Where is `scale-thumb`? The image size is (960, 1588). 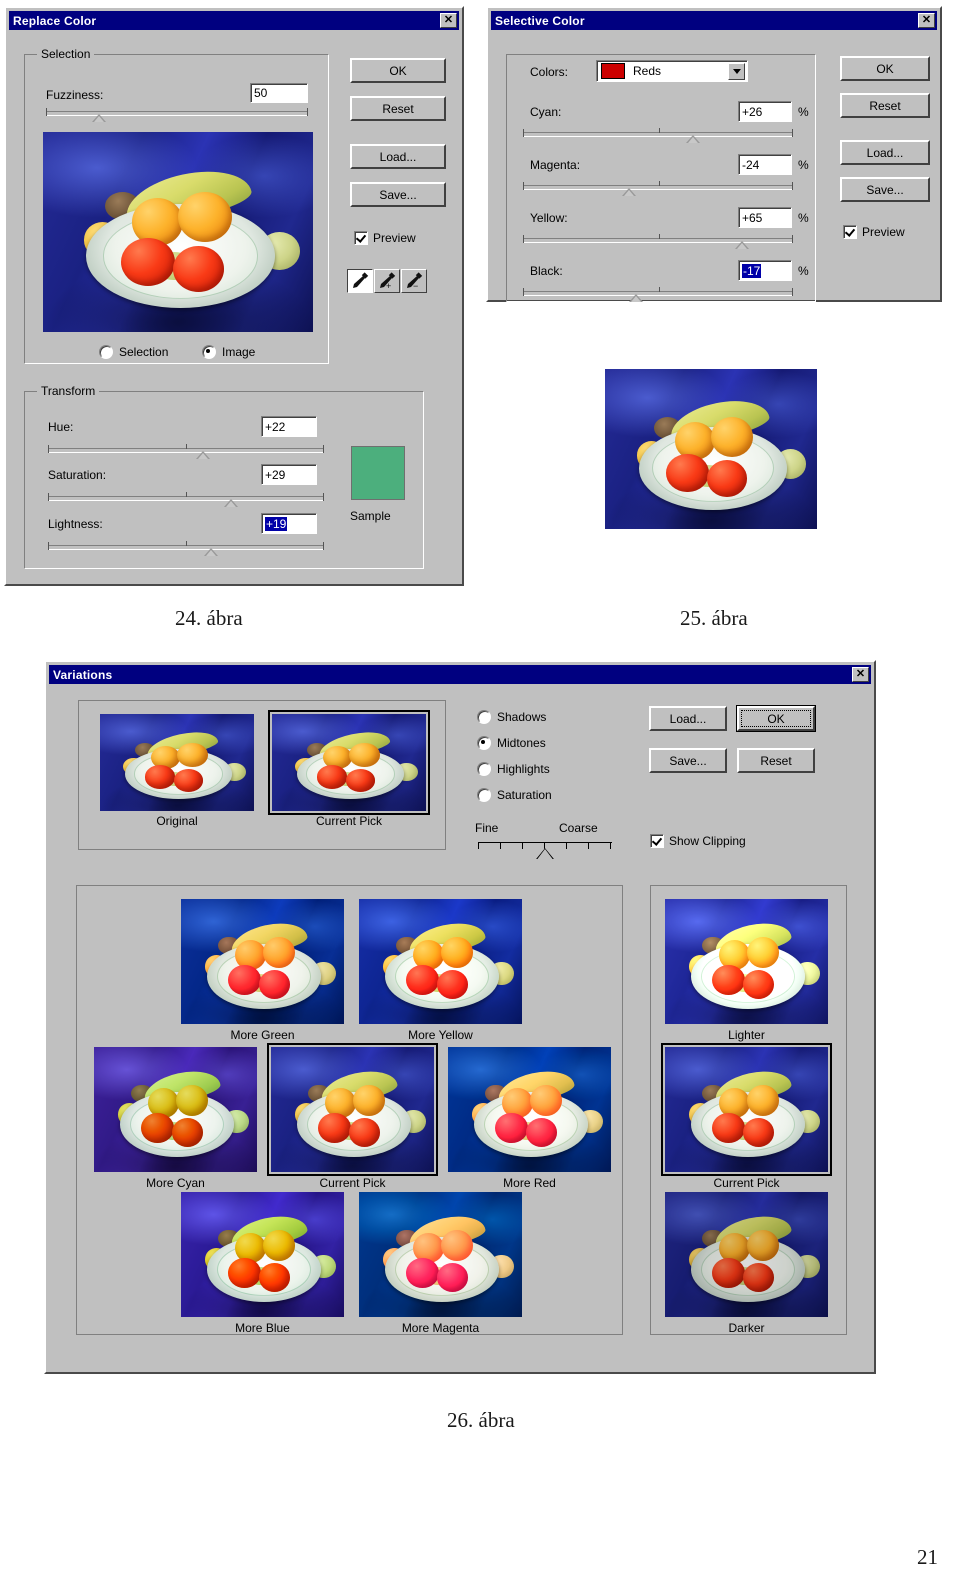 scale-thumb is located at coordinates (545, 853).